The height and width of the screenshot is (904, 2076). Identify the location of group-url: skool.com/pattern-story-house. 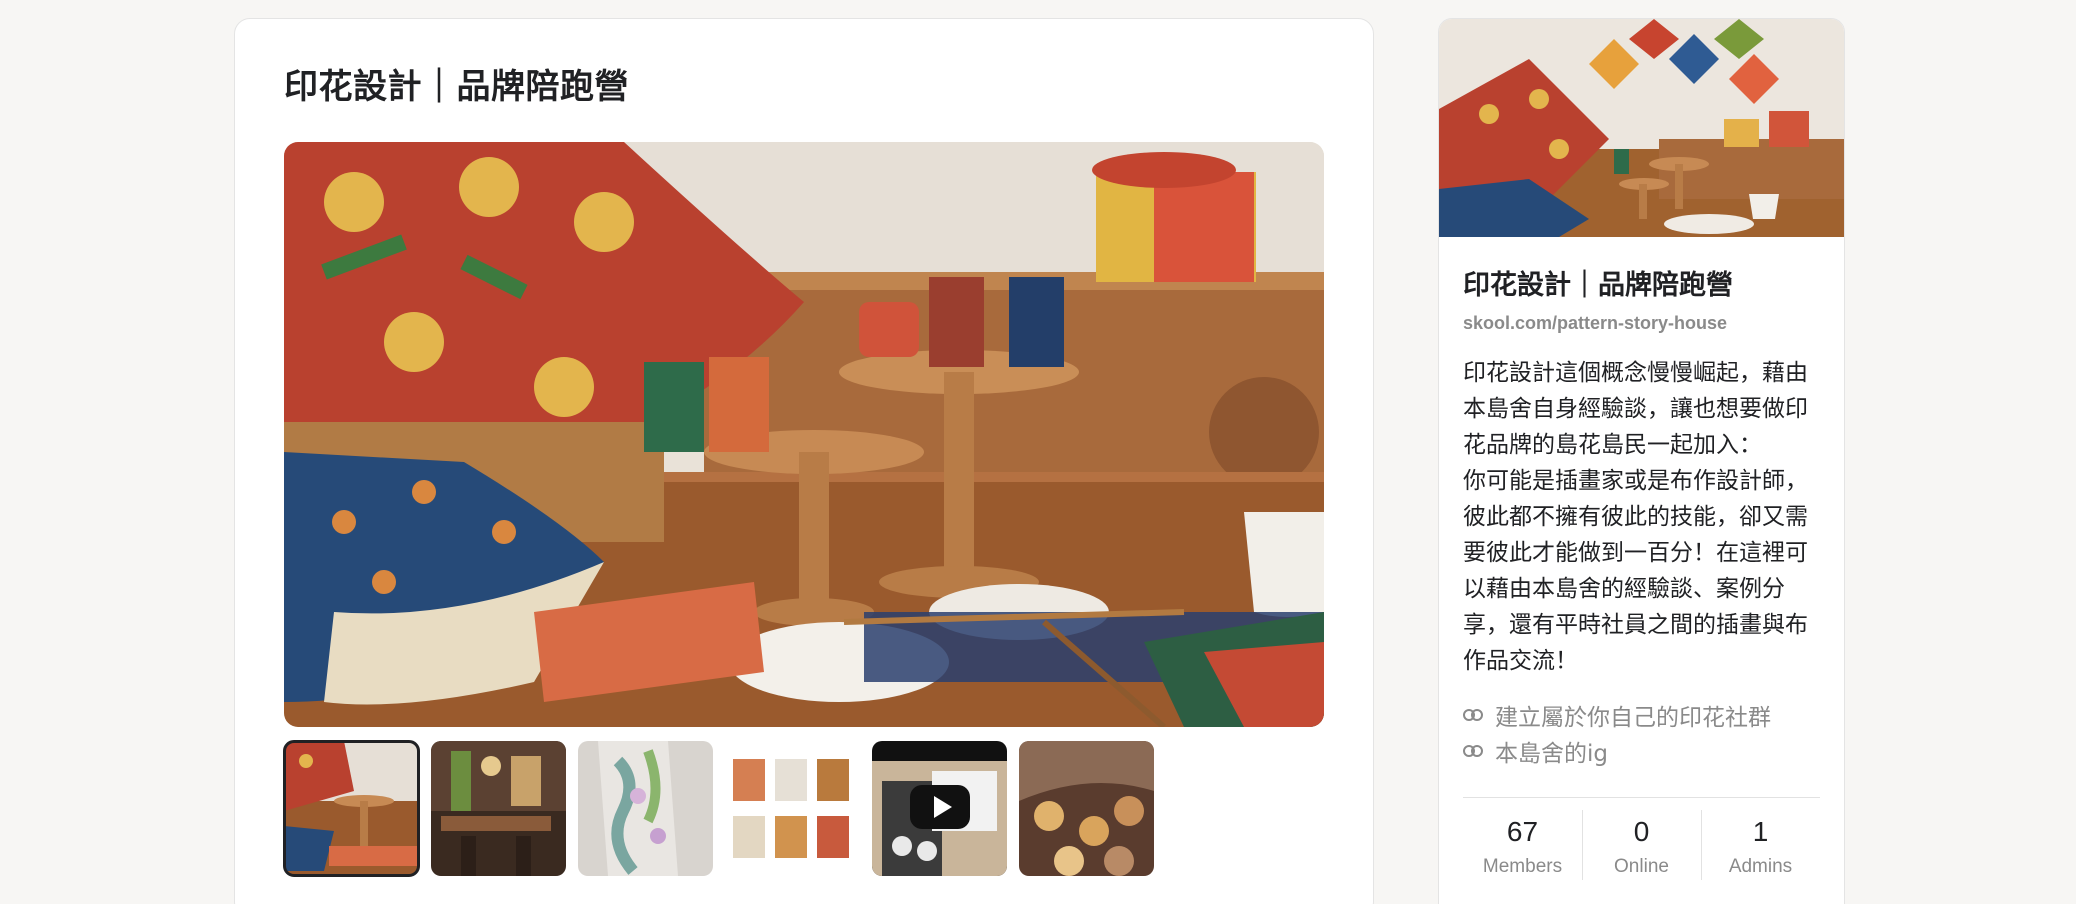
(1595, 323).